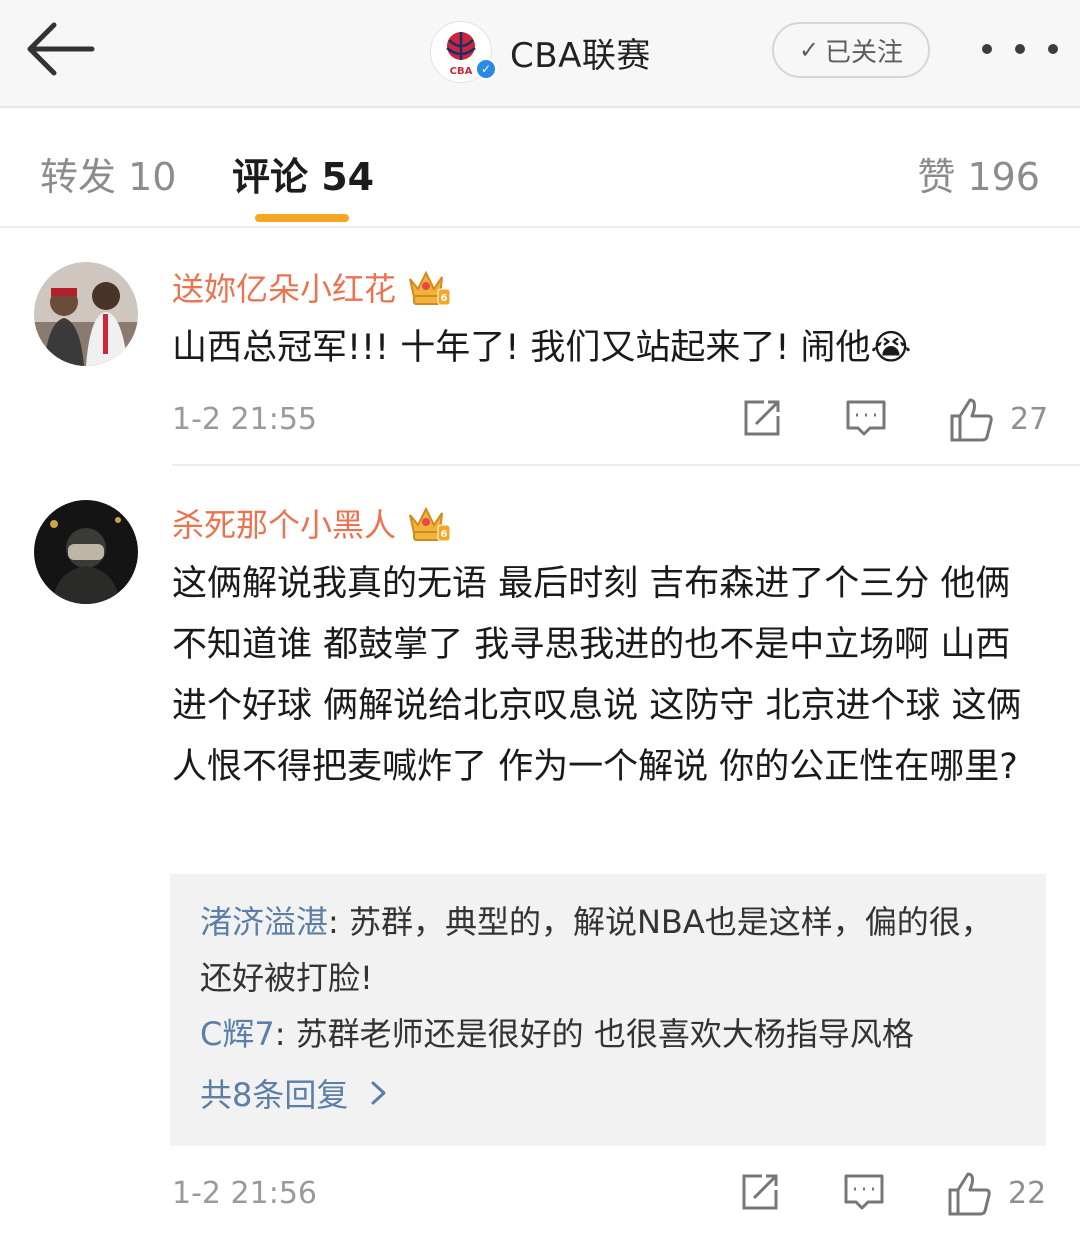 This screenshot has width=1080, height=1242. I want to click on follow-label: 已关注, so click(864, 52).